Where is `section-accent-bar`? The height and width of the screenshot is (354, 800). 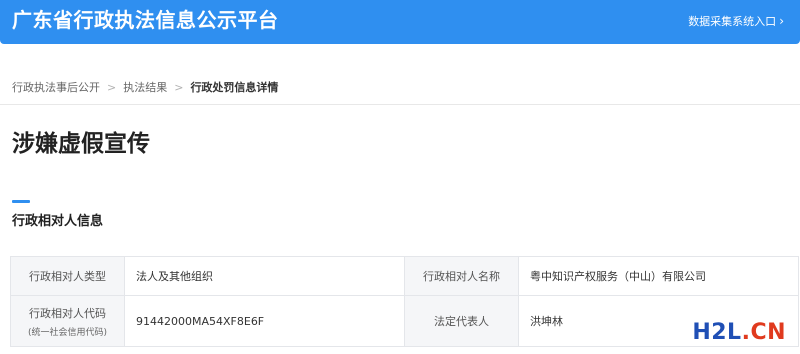 section-accent-bar is located at coordinates (21, 201).